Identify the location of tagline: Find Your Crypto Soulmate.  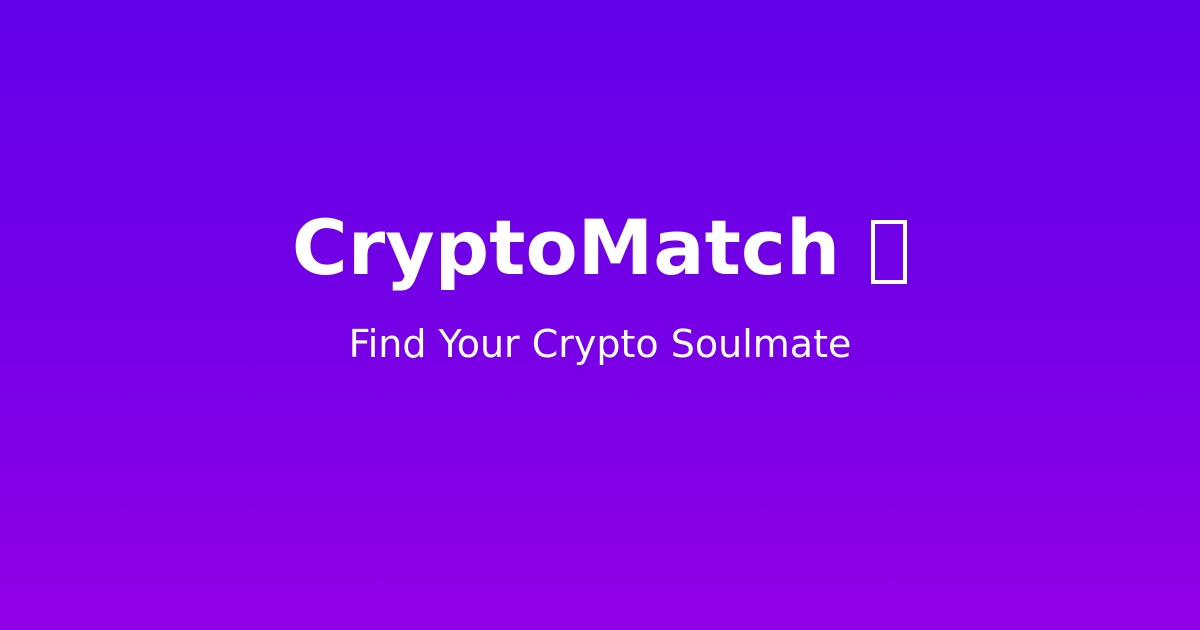
(600, 344).